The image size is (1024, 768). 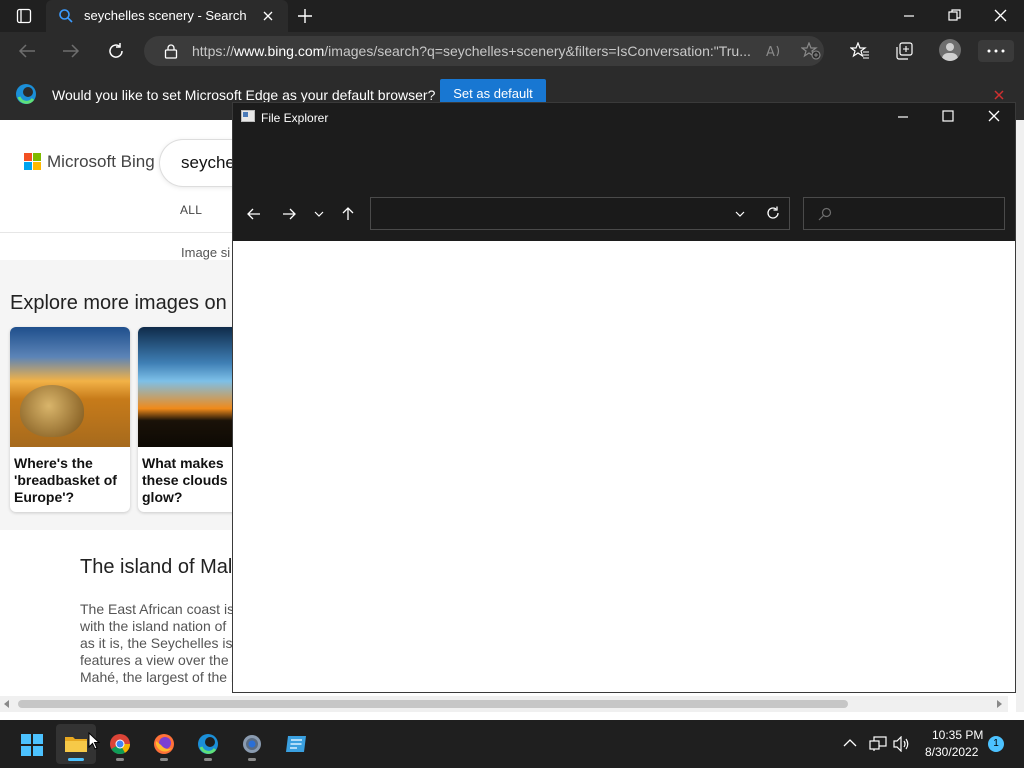 I want to click on maximize-icon, so click(x=948, y=116).